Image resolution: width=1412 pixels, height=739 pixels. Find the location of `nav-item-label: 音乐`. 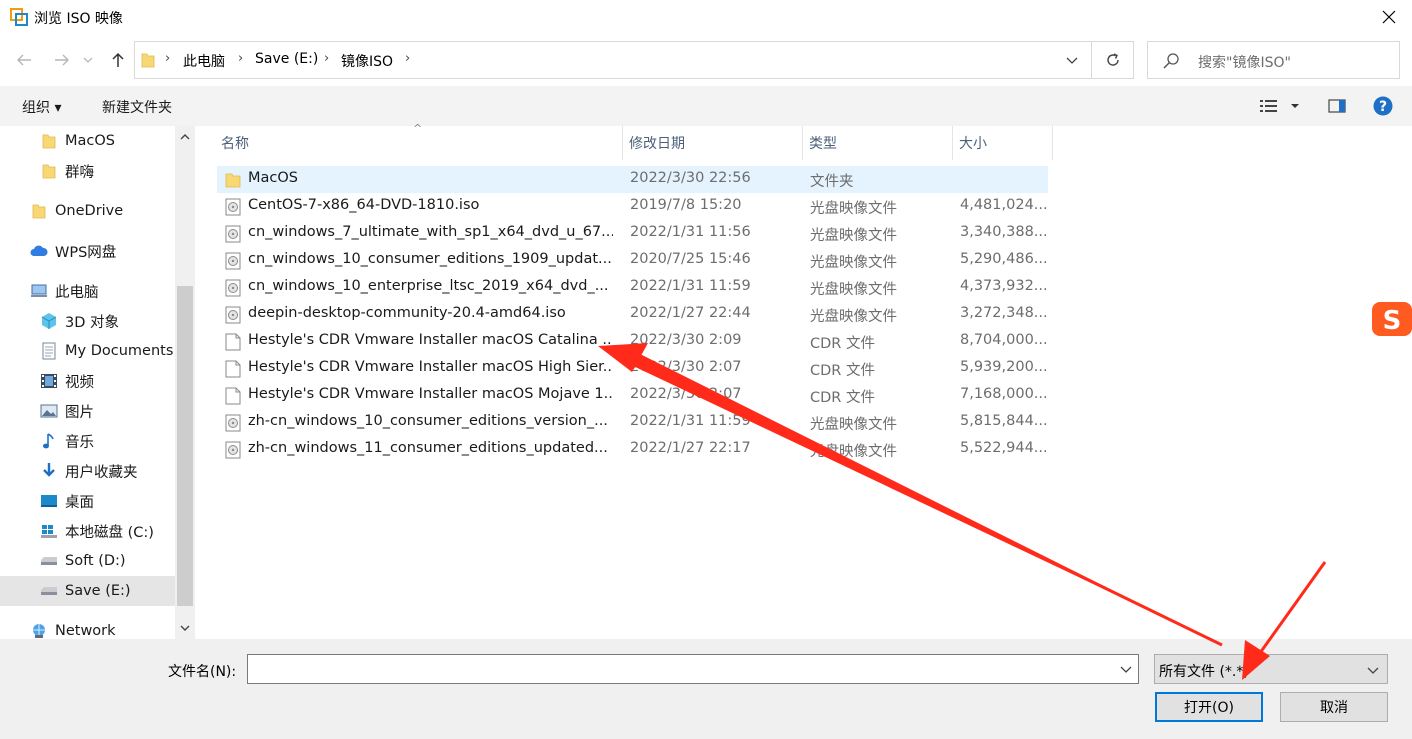

nav-item-label: 音乐 is located at coordinates (79, 442).